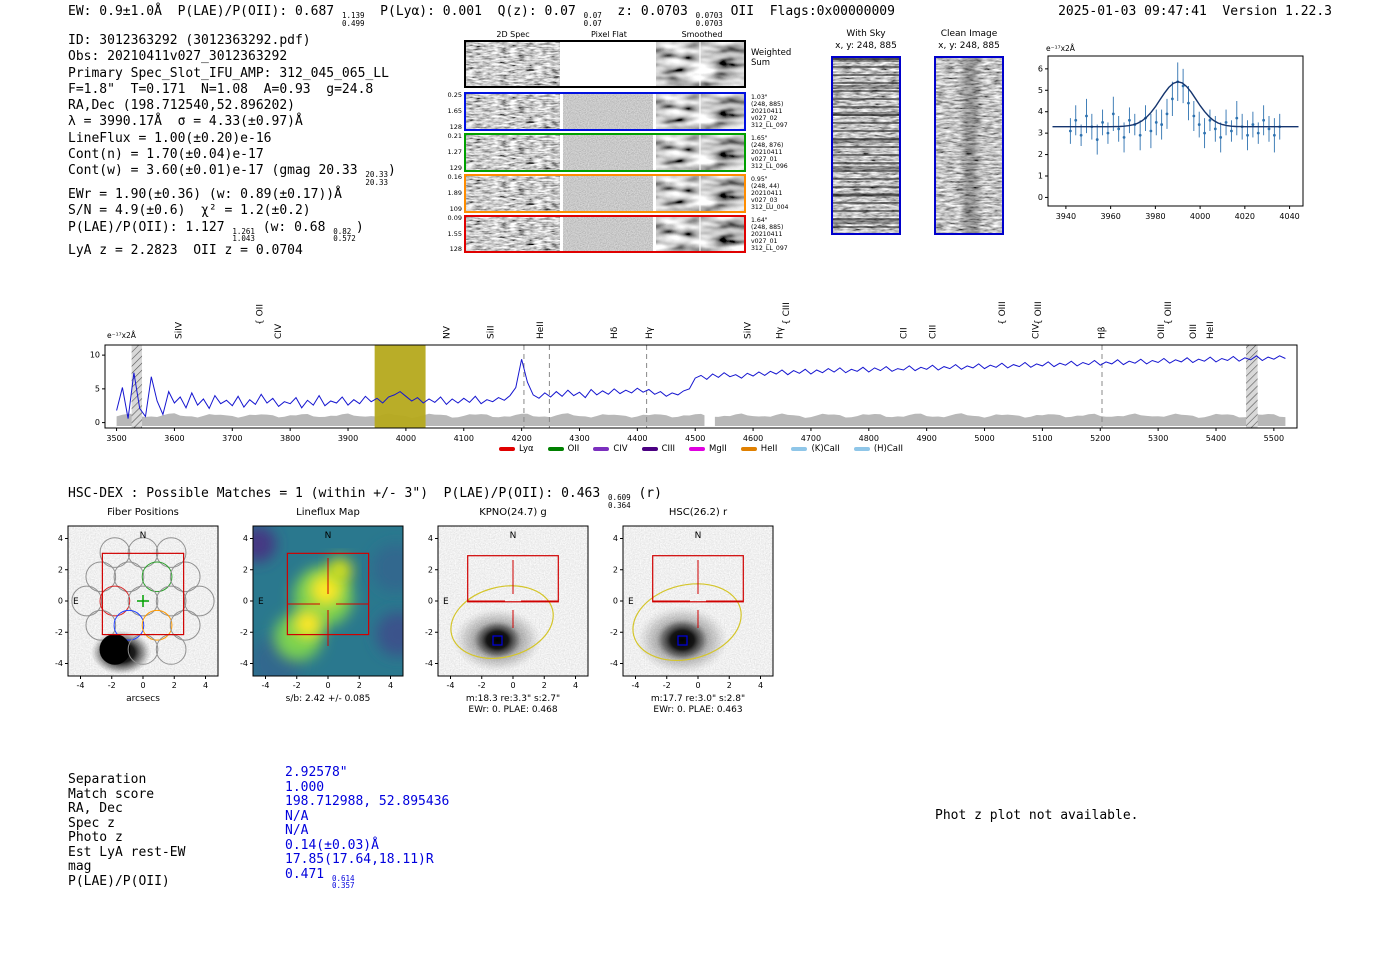 This screenshot has height=953, width=1400. What do you see at coordinates (758, 449) in the screenshot?
I see `legend-item: HeII` at bounding box center [758, 449].